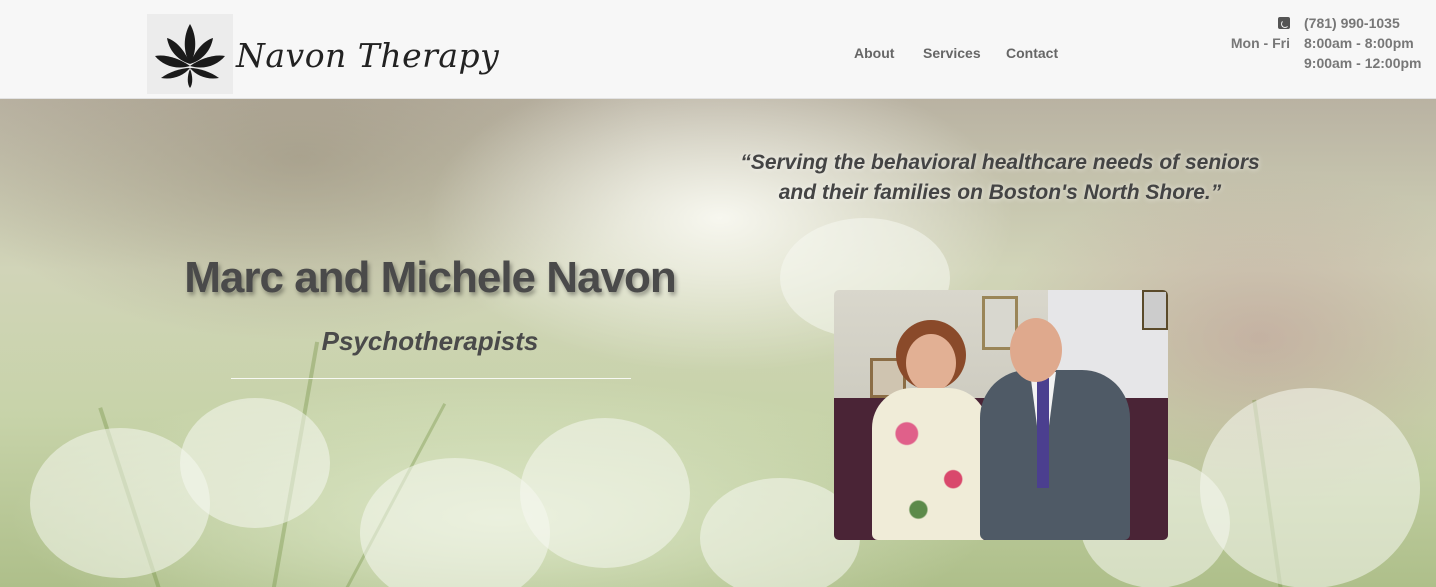  I want to click on therapists-photo, so click(1001, 415).